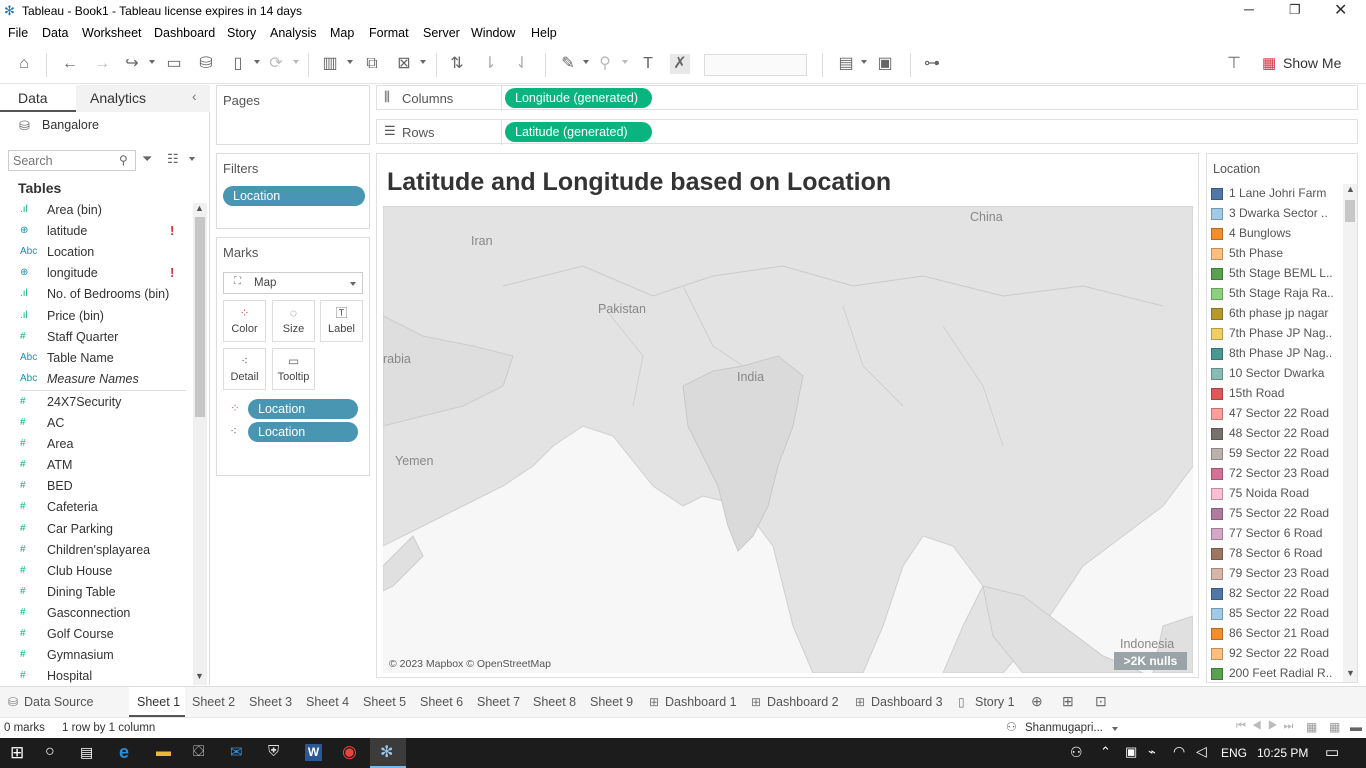 This screenshot has width=1366, height=768. Describe the element at coordinates (578, 98) in the screenshot. I see `columns-pill-longitude: Longitude (generated)` at that location.